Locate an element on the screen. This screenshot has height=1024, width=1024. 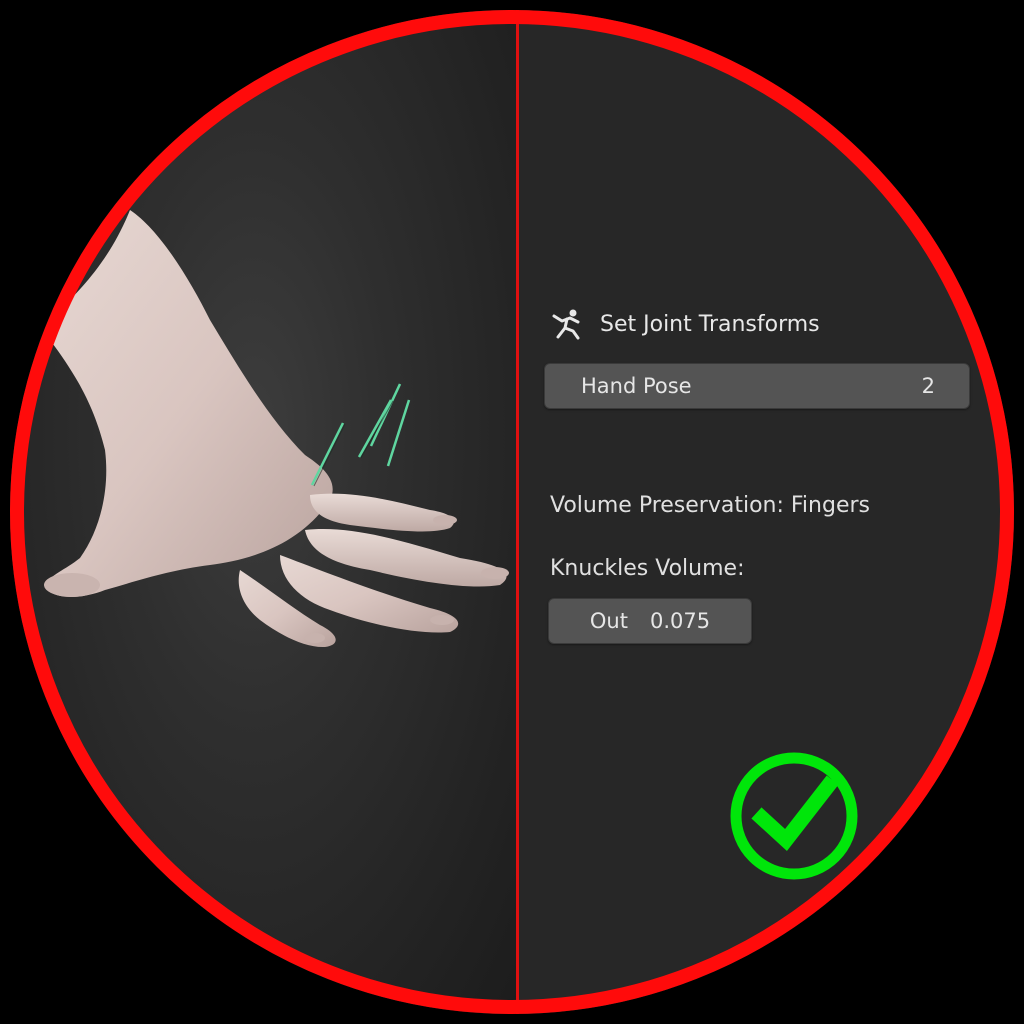
panel-header: Set Joint Transforms is located at coordinates (684, 324).